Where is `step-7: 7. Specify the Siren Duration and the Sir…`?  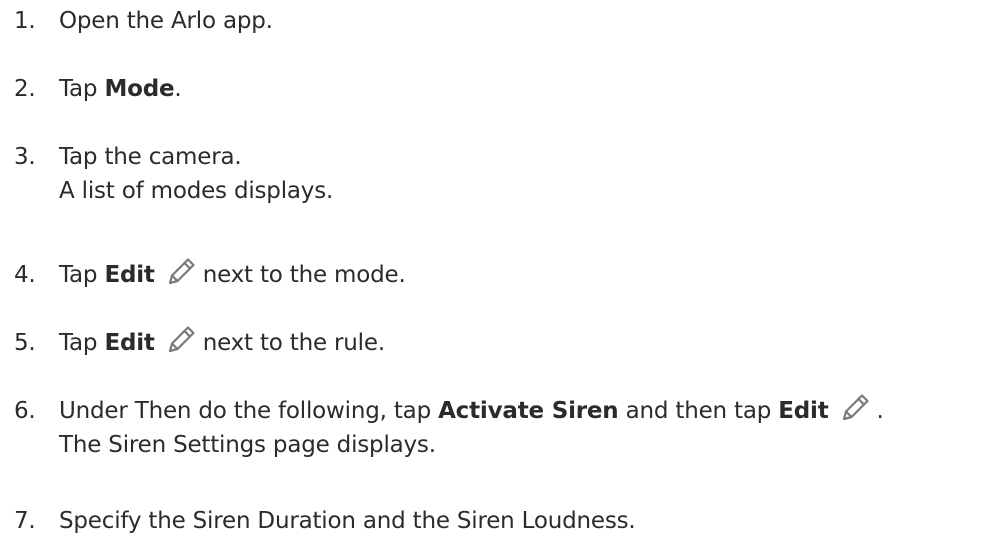 step-7: 7. Specify the Siren Duration and the Sir… is located at coordinates (318, 521).